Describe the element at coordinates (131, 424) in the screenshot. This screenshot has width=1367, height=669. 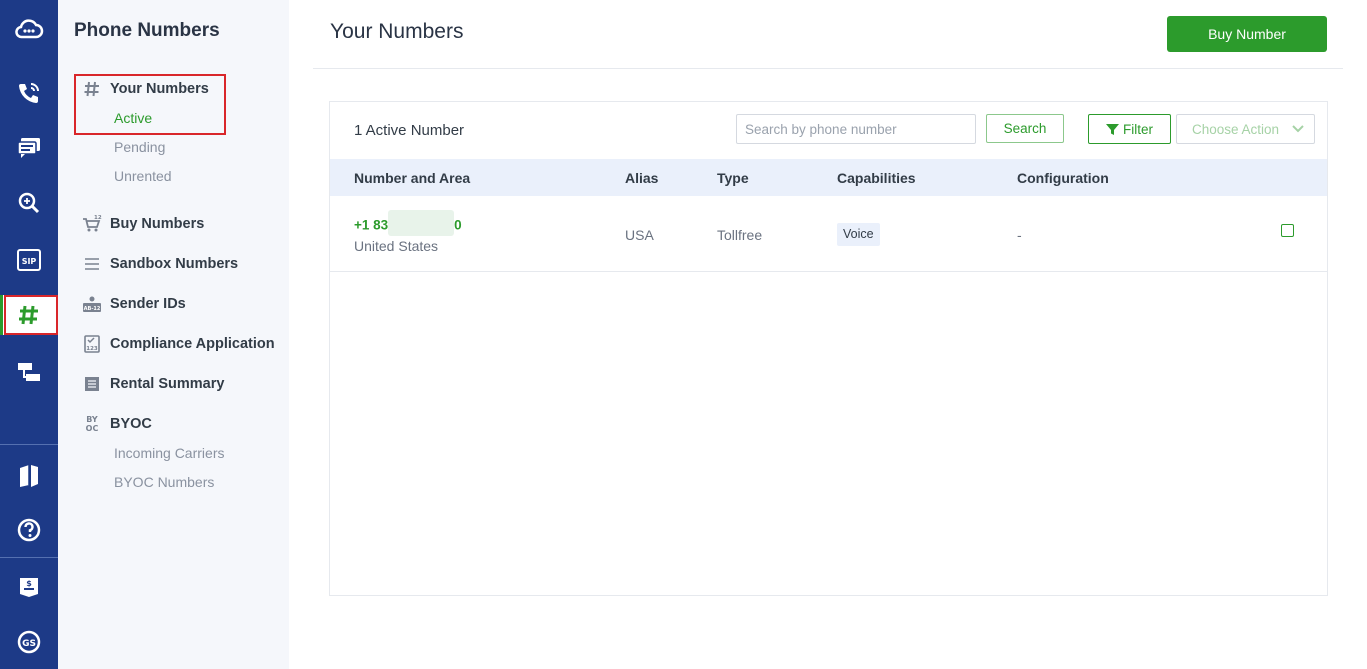
I see `sidebar-item-label: BYOC` at that location.